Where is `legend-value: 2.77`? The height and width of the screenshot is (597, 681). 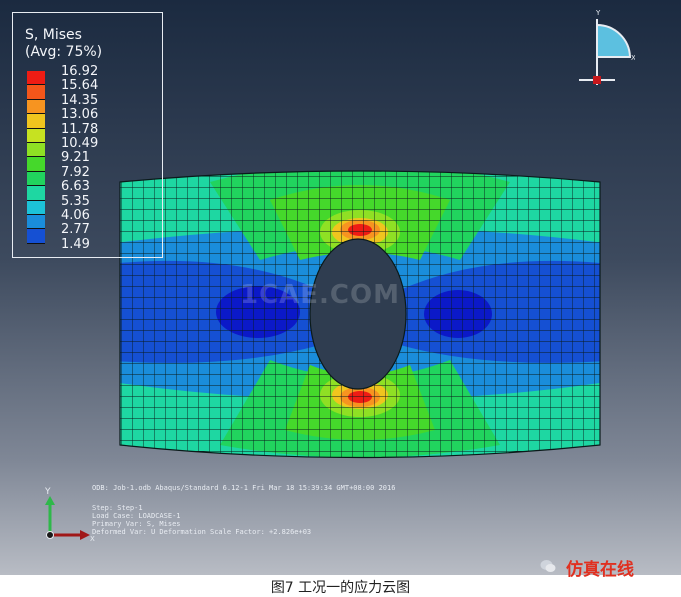 legend-value: 2.77 is located at coordinates (75, 230).